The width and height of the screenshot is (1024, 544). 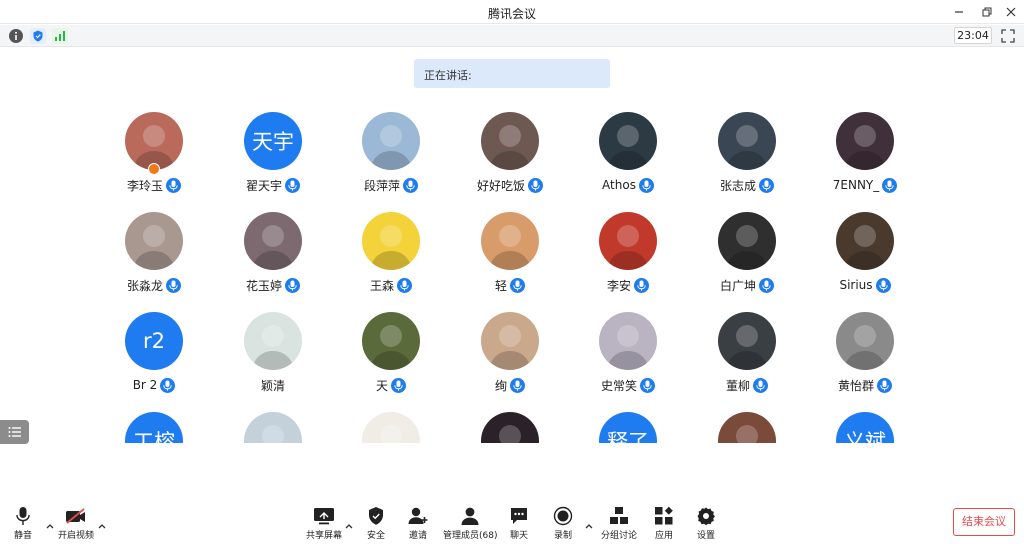 I want to click on participant-tile: Athos, so click(x=628, y=157).